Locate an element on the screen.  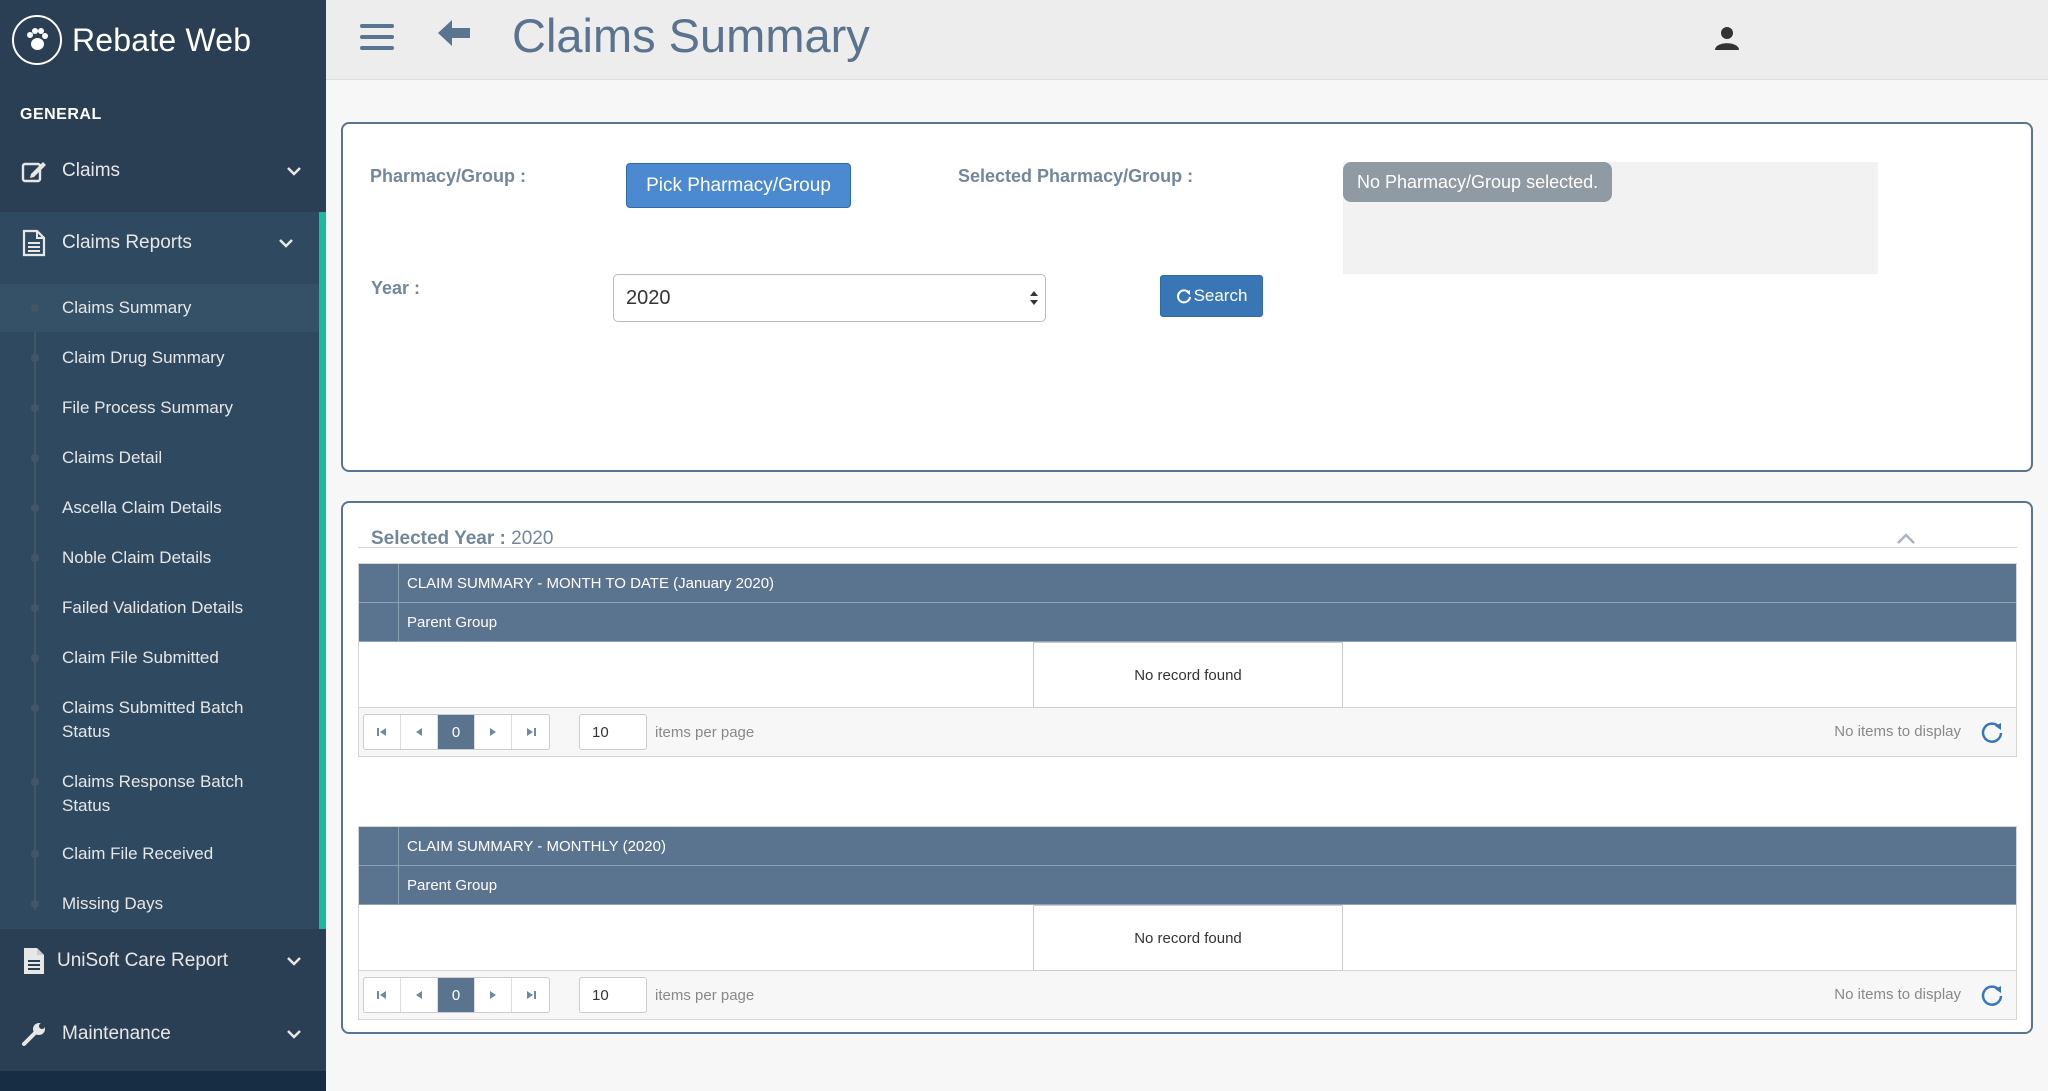
submenu-item-claims-summary: Claims Summary is located at coordinates (159, 308).